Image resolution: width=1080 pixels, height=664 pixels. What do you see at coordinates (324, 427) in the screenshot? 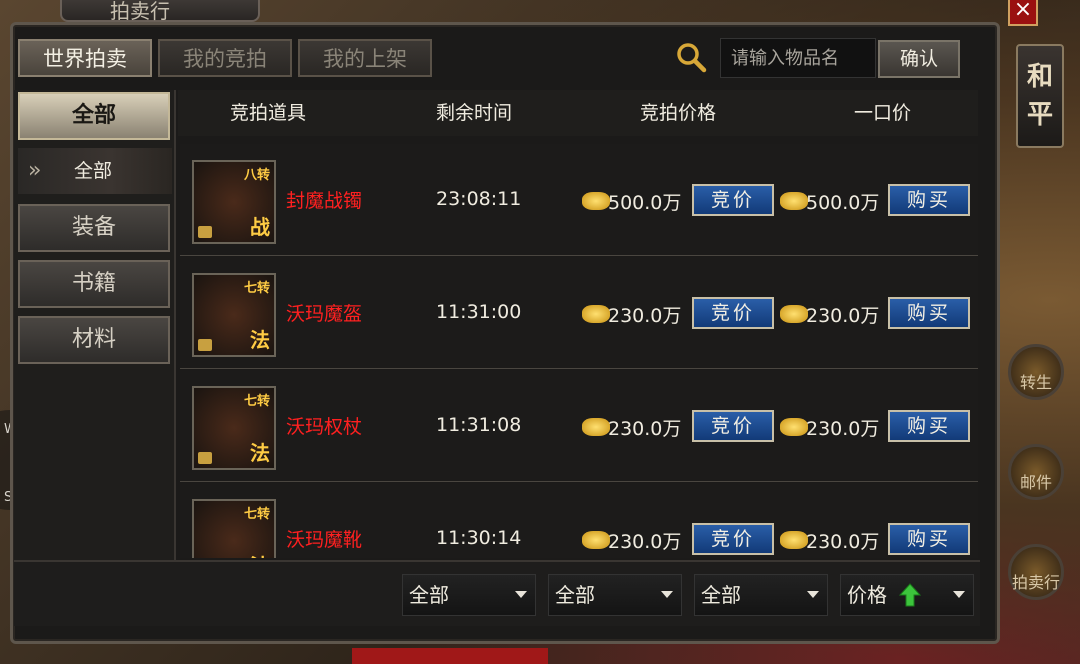
I see `item-name: 沃玛权杖` at bounding box center [324, 427].